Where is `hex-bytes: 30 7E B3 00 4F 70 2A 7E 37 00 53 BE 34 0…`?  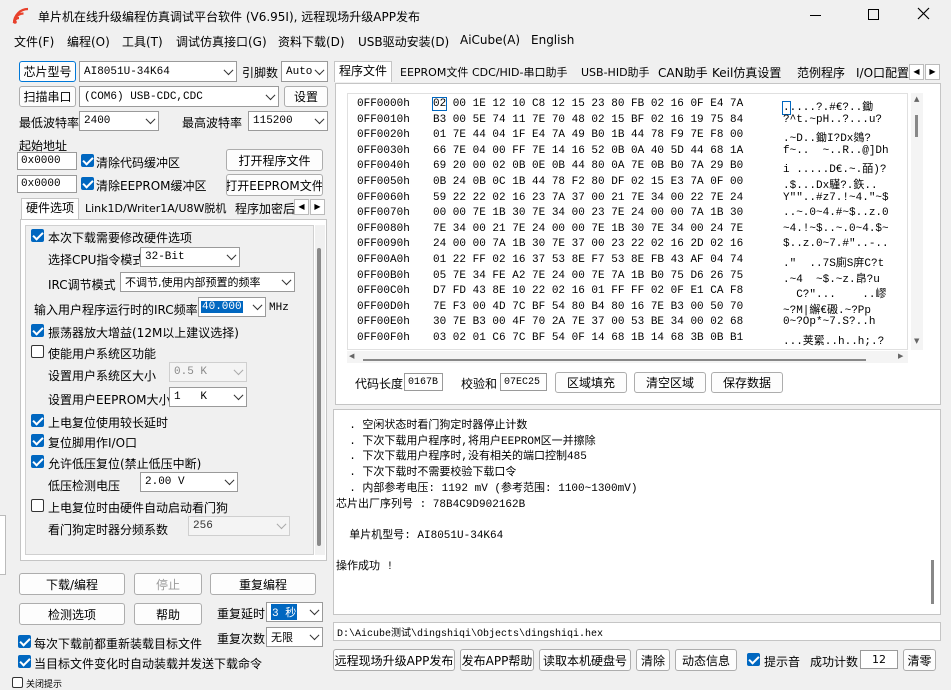
hex-bytes: 30 7E B3 00 4F 70 2A 7E 37 00 53 BE 34 0… is located at coordinates (588, 322).